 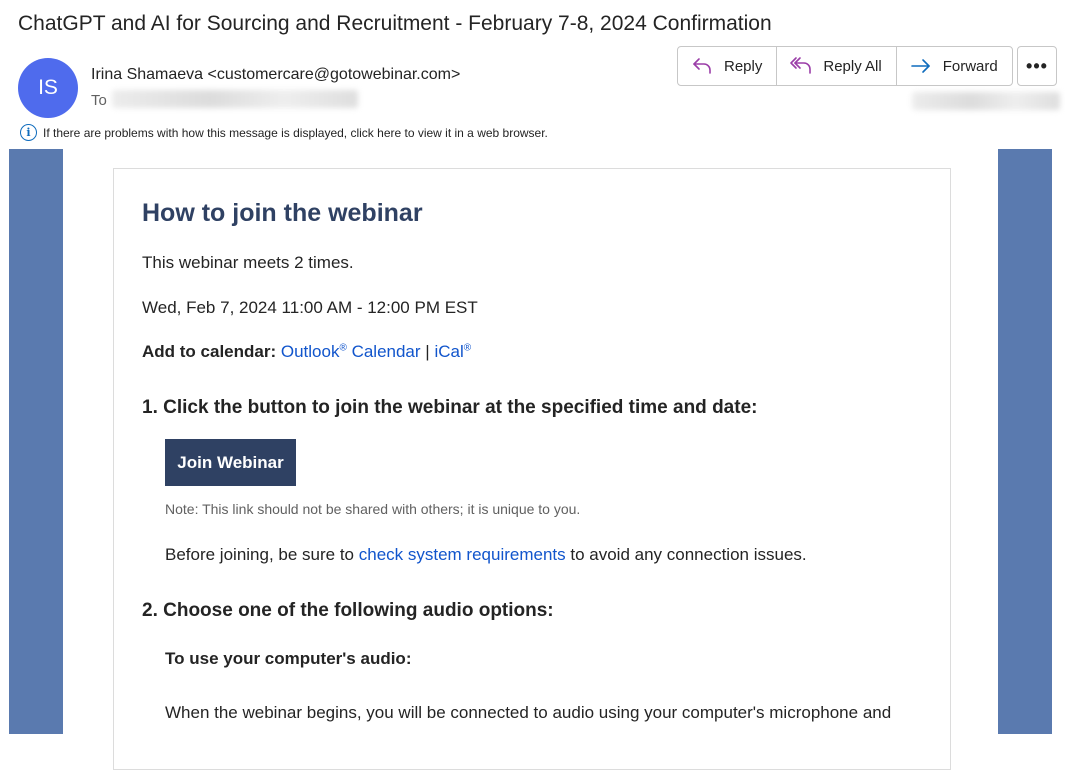 I want to click on reply-button: Reply, so click(x=728, y=66).